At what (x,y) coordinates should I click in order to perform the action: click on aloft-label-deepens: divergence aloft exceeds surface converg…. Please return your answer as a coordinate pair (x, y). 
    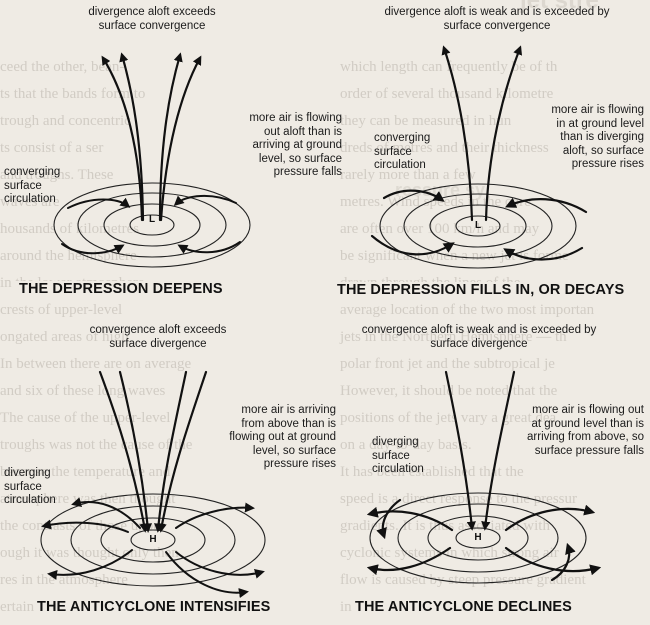
    Looking at the image, I should click on (152, 19).